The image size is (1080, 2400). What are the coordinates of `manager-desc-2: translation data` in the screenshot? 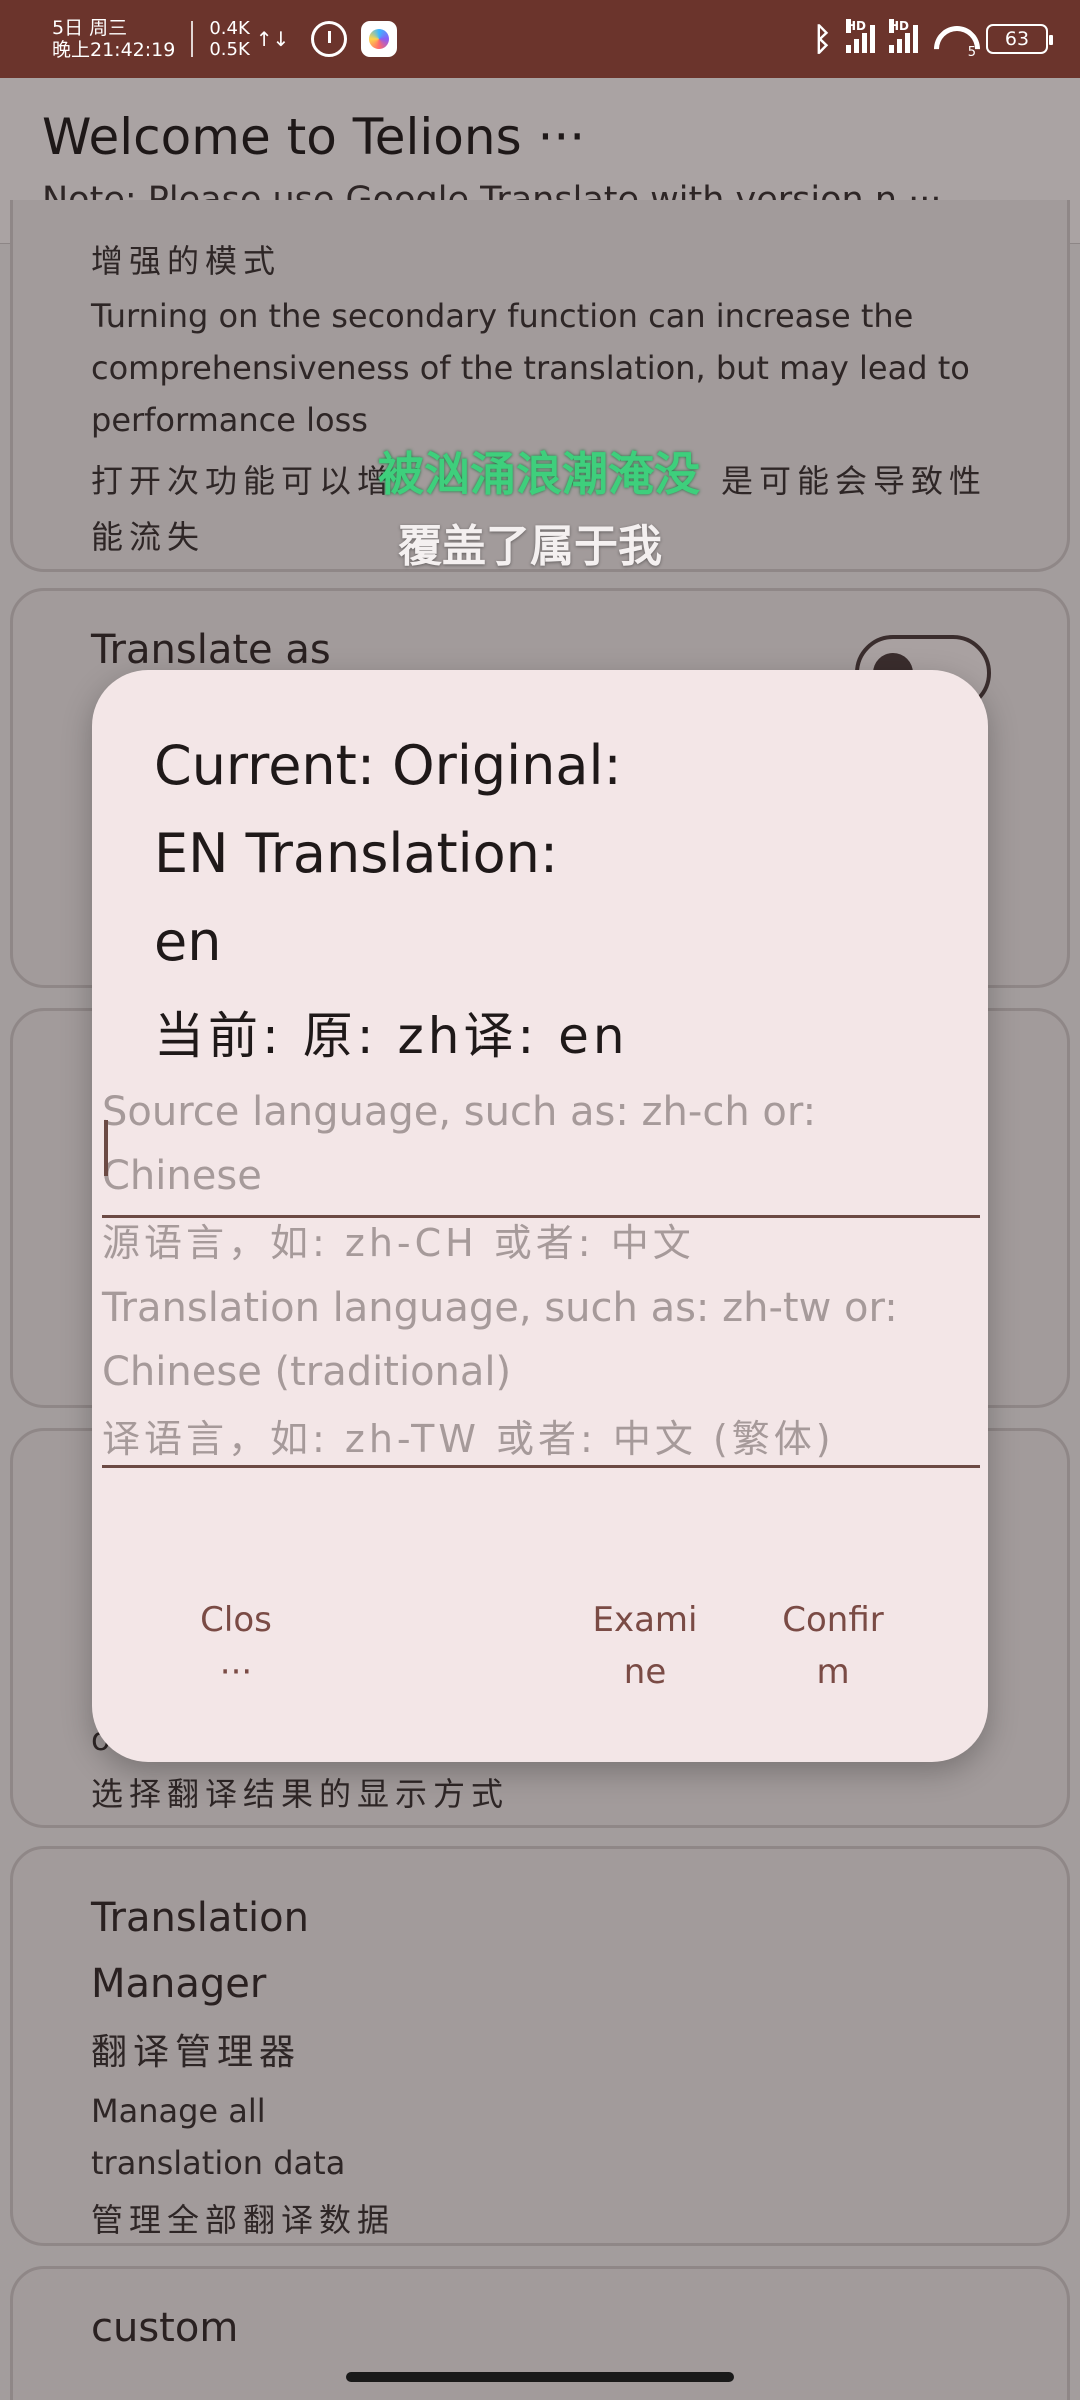 It's located at (218, 2163).